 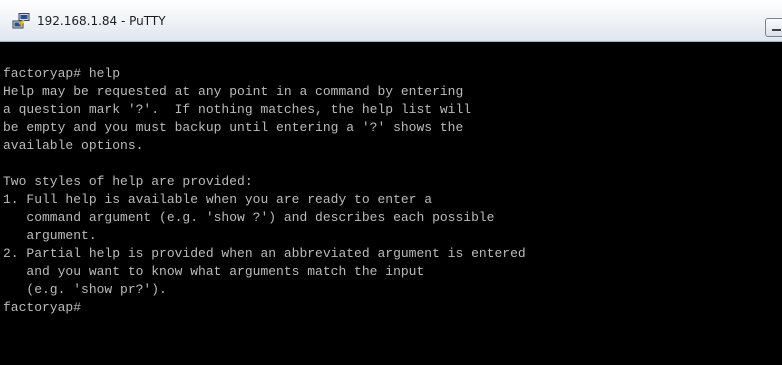 I want to click on window-title: 192.168.1.84 - PuTTY, so click(x=101, y=21).